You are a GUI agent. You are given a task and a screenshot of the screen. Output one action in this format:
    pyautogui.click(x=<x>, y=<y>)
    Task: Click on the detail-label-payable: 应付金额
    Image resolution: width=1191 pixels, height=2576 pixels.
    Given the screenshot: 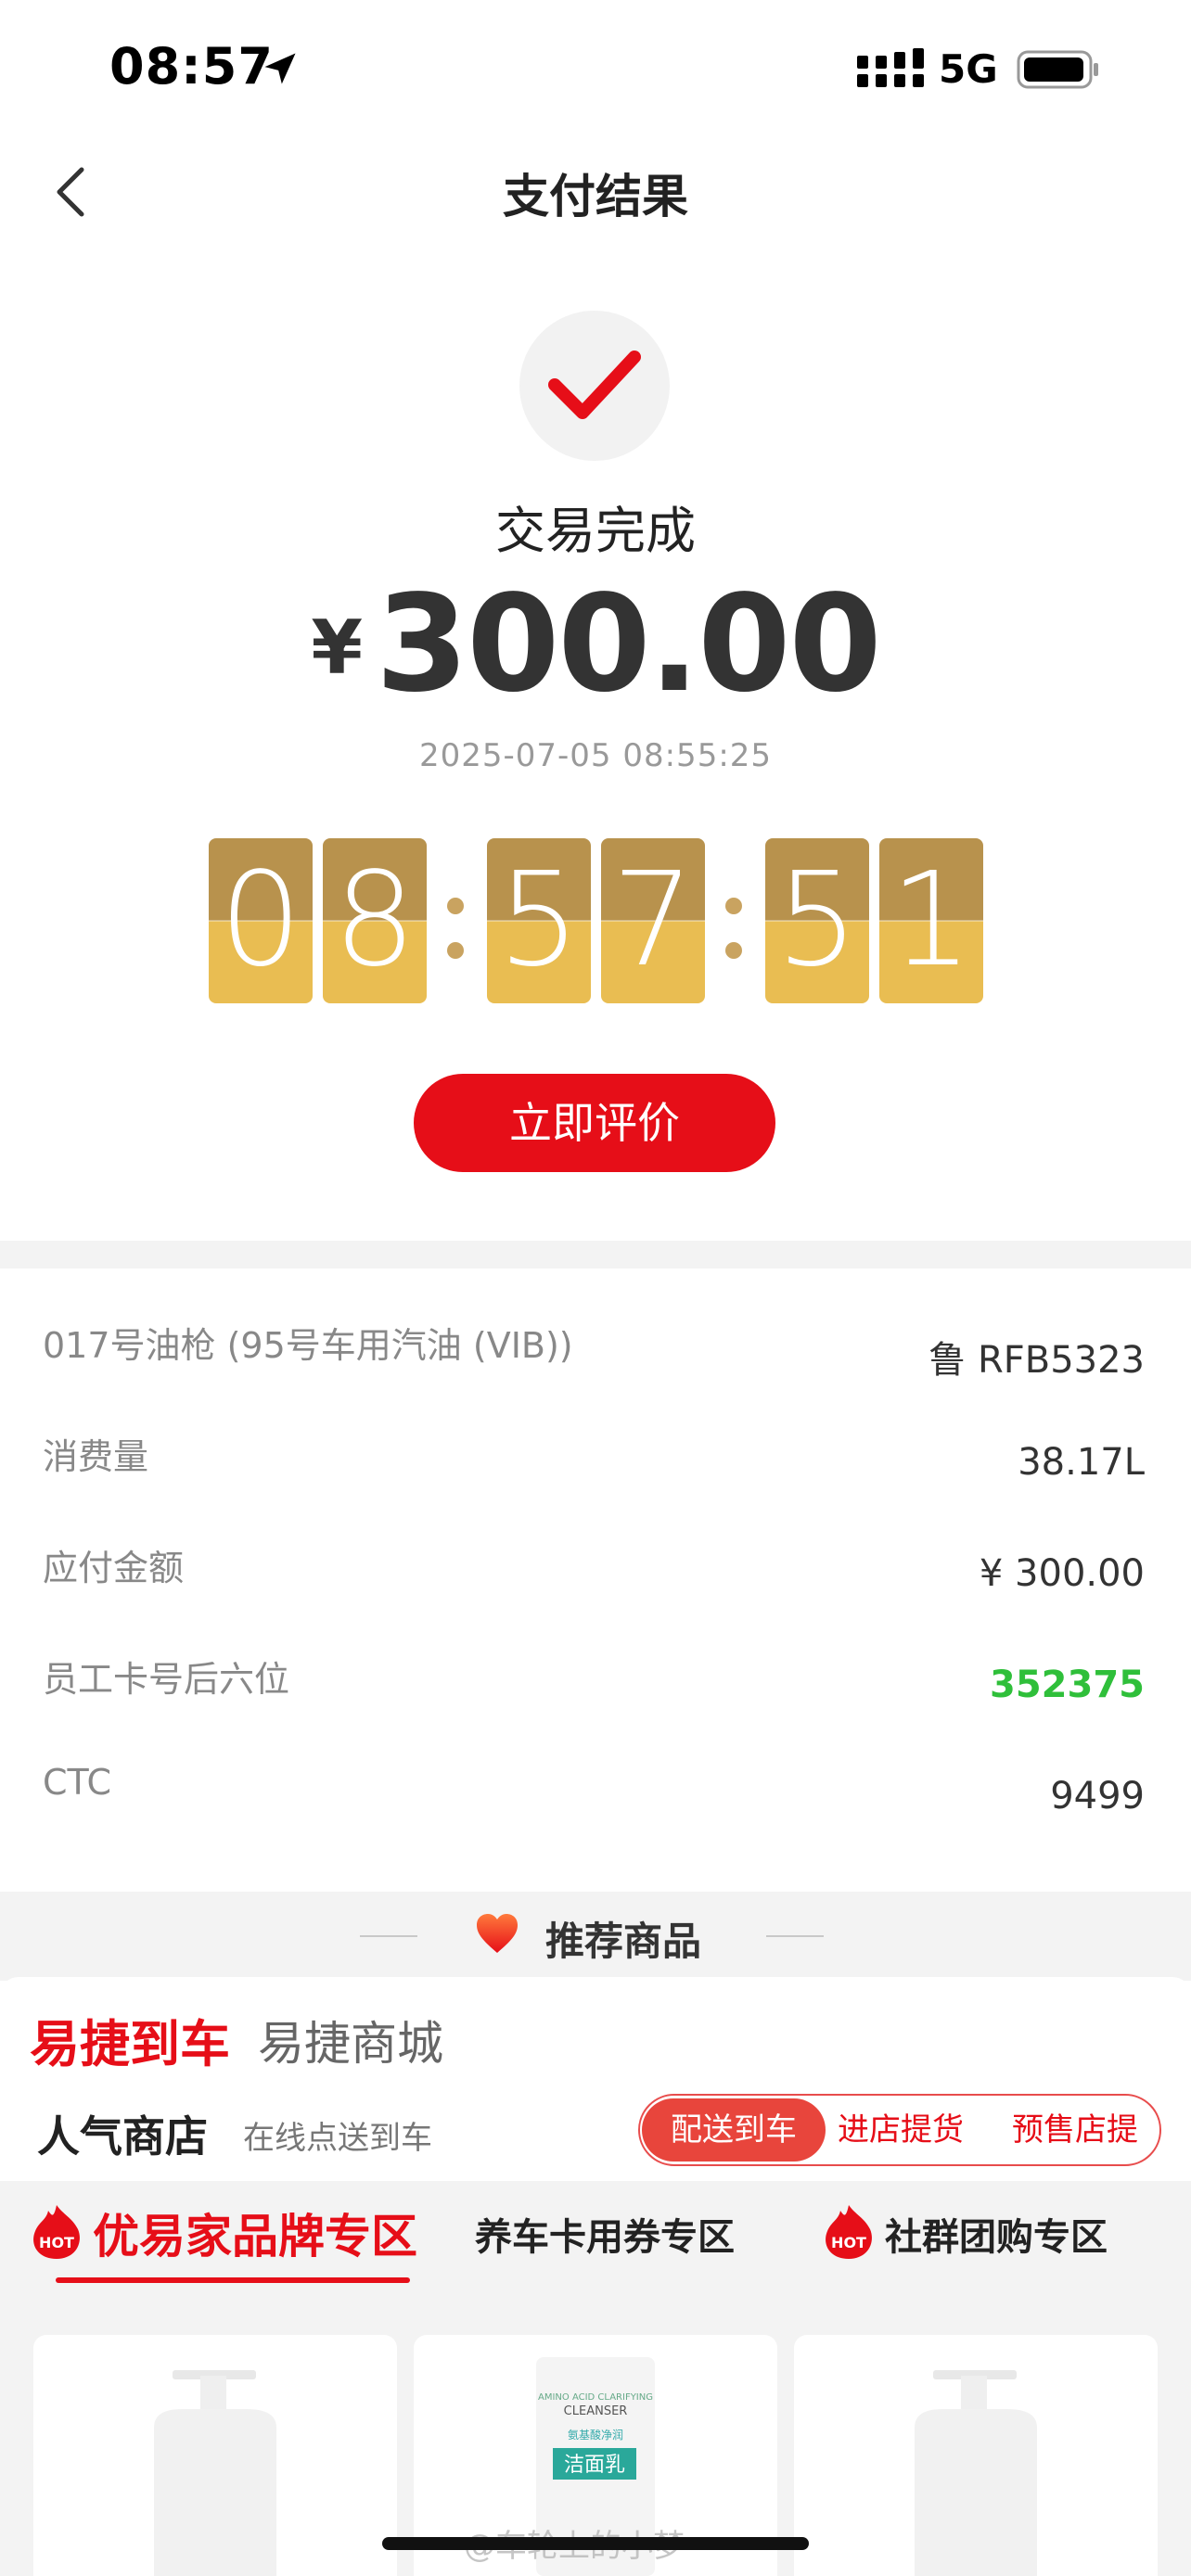 What is the action you would take?
    pyautogui.click(x=114, y=1568)
    